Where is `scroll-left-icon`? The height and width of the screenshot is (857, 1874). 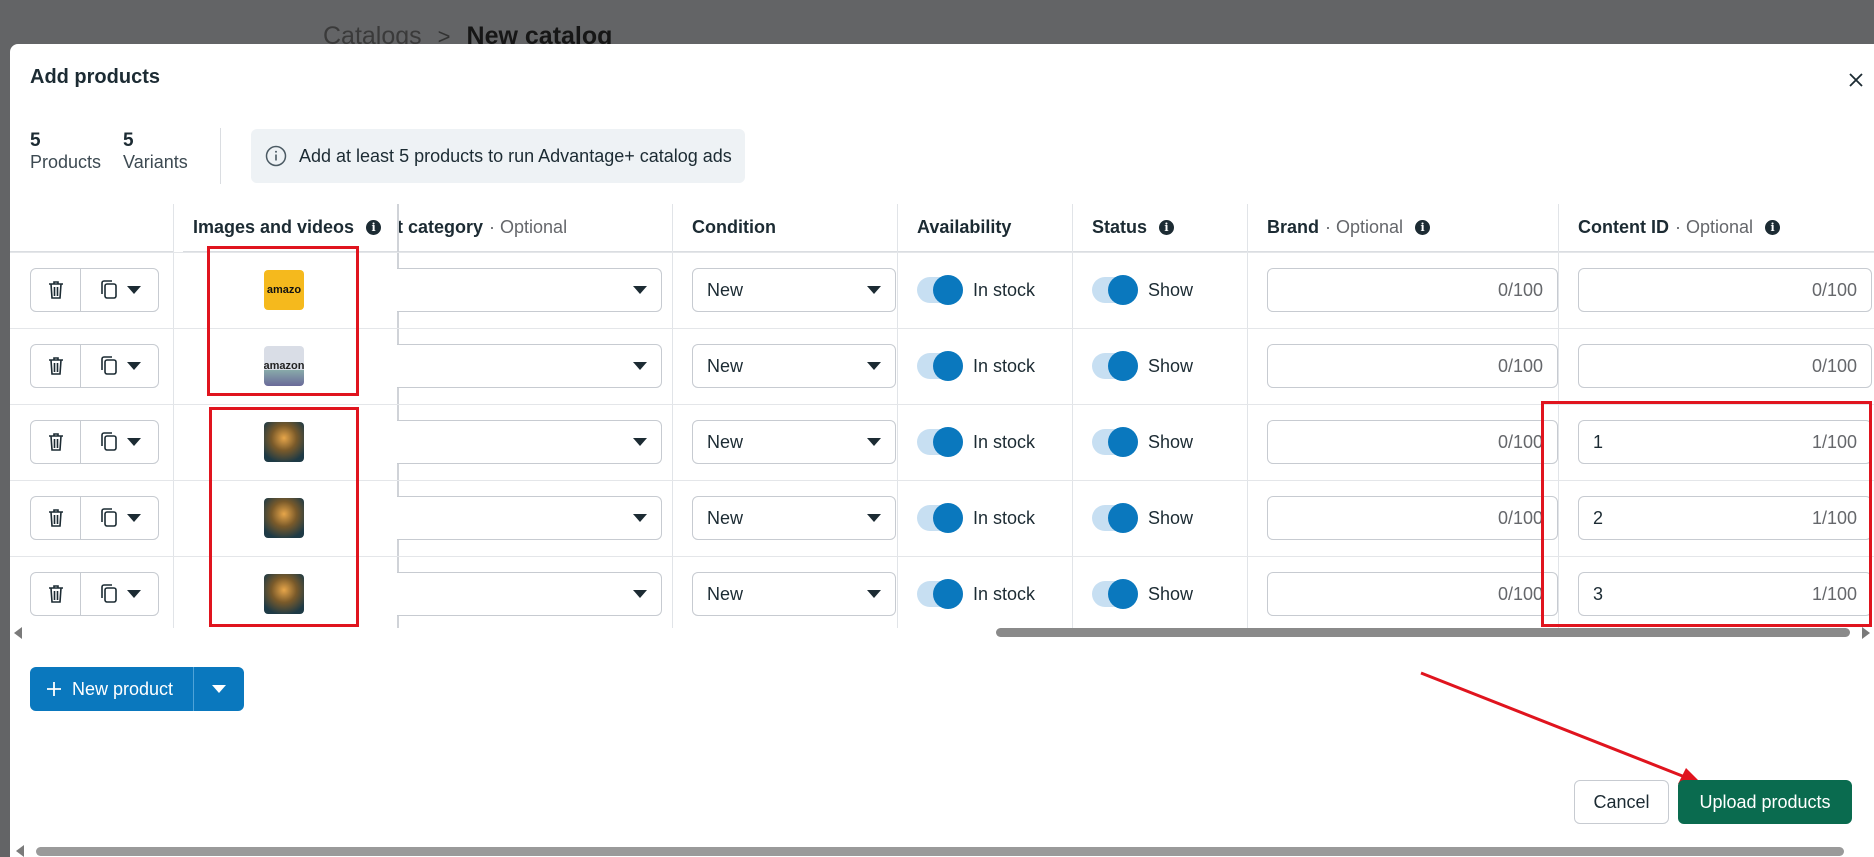
scroll-left-icon is located at coordinates (20, 851).